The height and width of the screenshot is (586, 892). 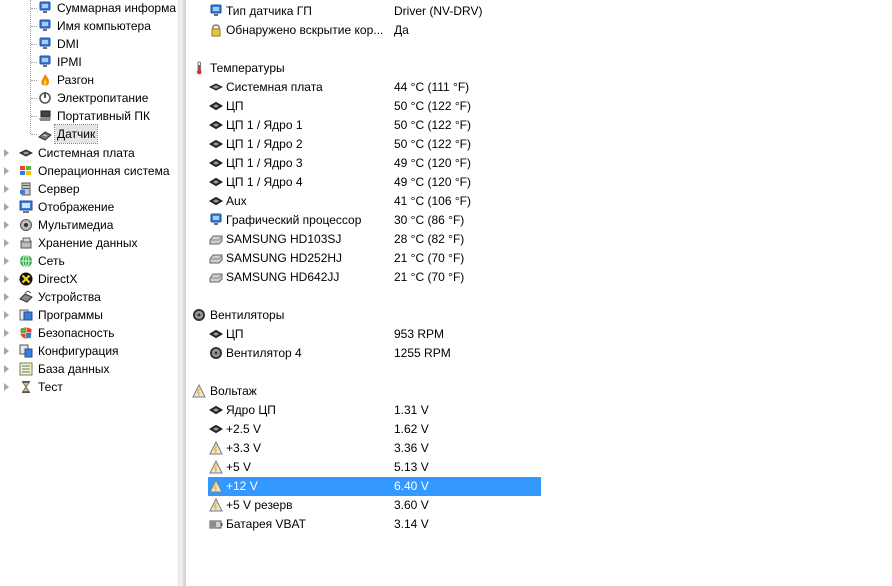 What do you see at coordinates (539, 201) in the screenshot?
I see `sensor-row: Aux 41 °C (106 °F)` at bounding box center [539, 201].